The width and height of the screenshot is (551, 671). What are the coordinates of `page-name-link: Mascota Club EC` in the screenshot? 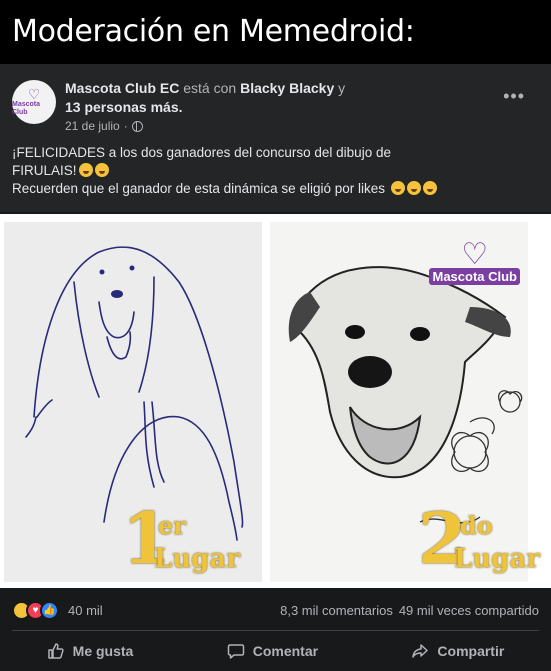 It's located at (122, 88).